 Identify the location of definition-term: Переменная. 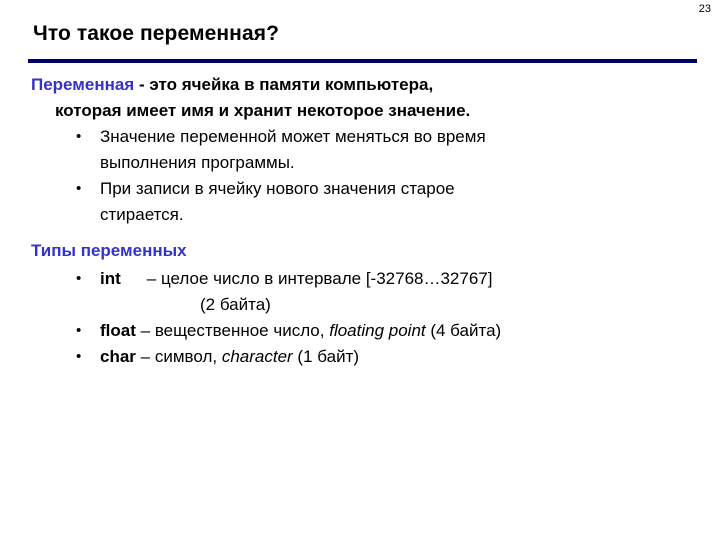
(83, 84).